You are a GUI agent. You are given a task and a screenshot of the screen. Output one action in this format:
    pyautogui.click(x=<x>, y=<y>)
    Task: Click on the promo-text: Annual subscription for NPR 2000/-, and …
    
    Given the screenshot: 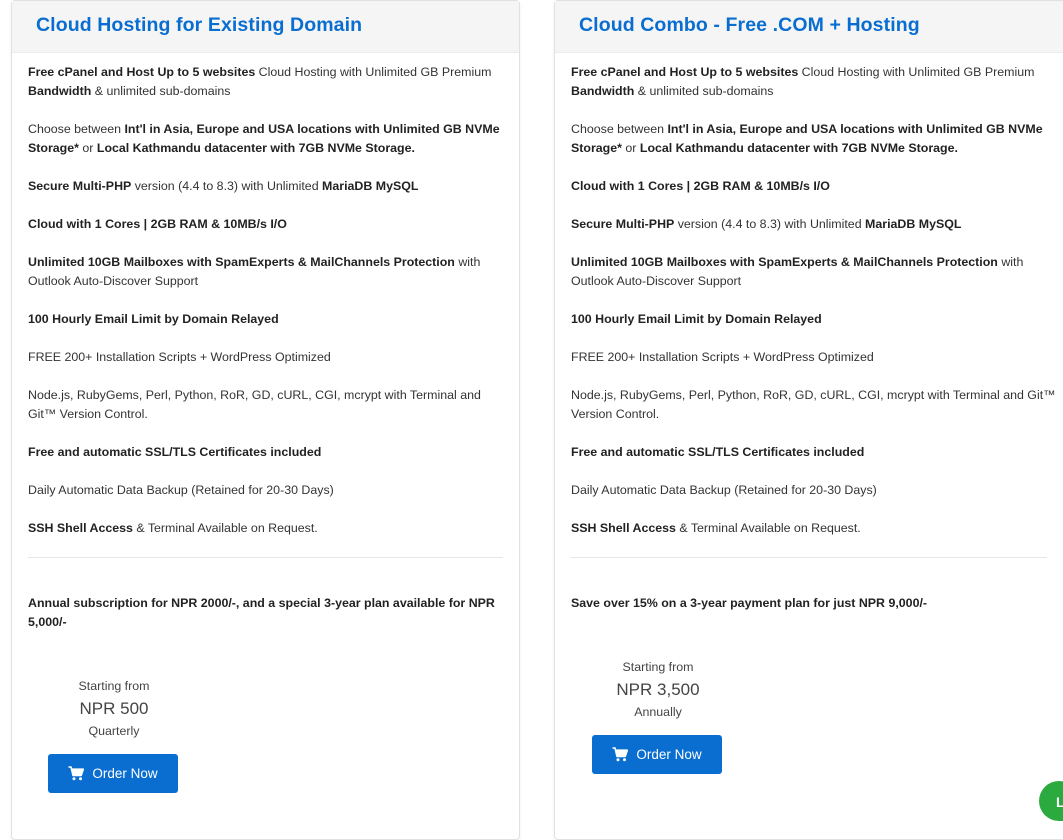 What is the action you would take?
    pyautogui.click(x=261, y=612)
    